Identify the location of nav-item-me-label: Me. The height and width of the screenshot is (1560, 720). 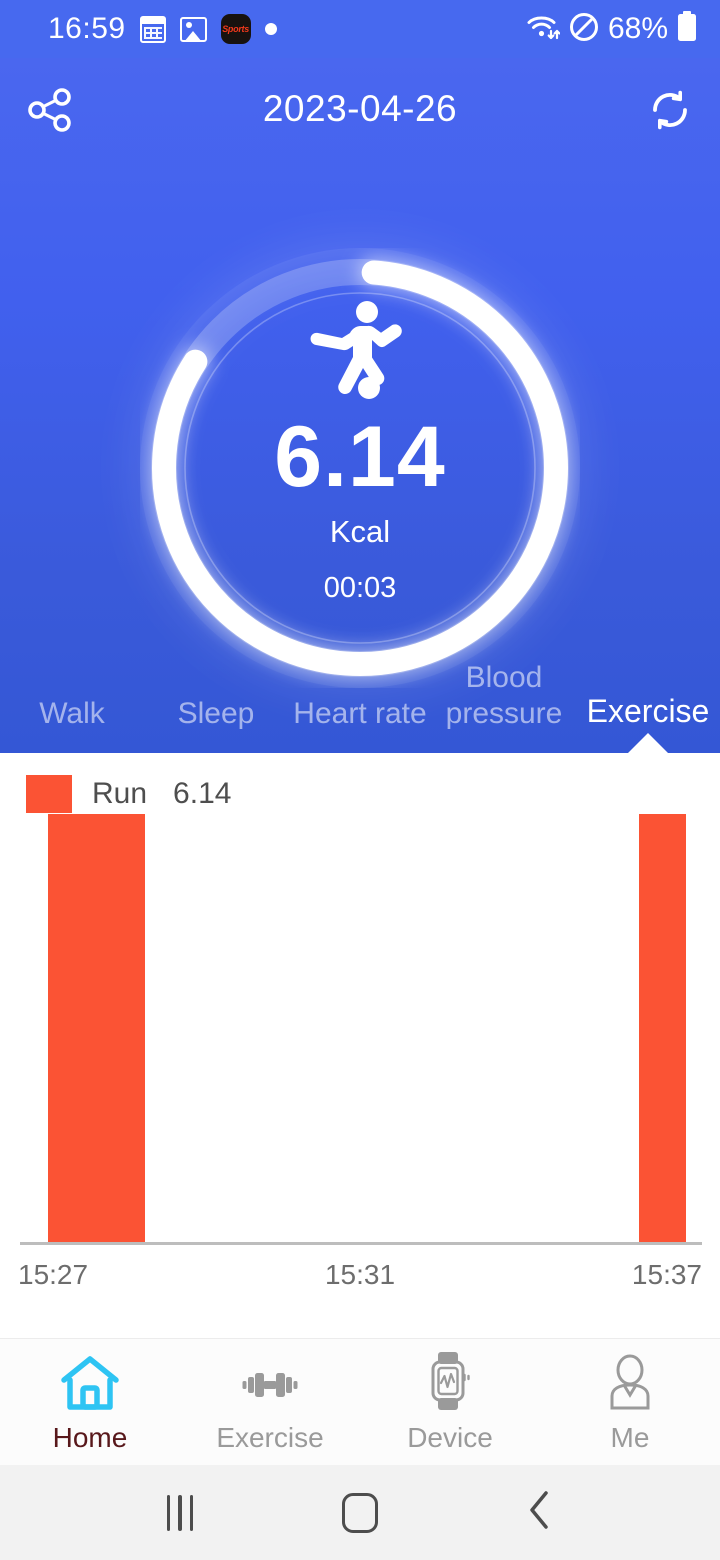
(630, 1437).